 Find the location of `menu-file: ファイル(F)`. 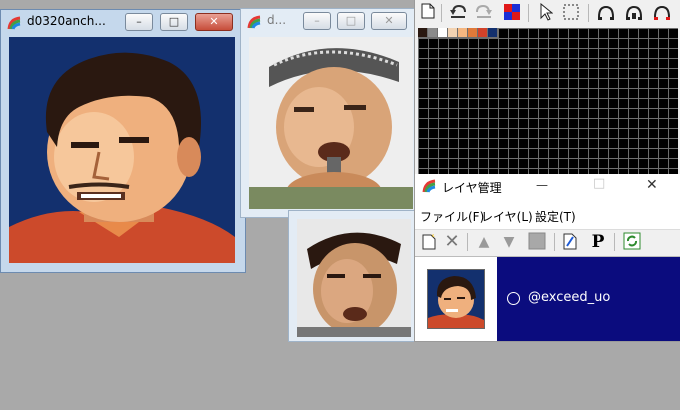

menu-file: ファイル(F) is located at coordinates (452, 216).